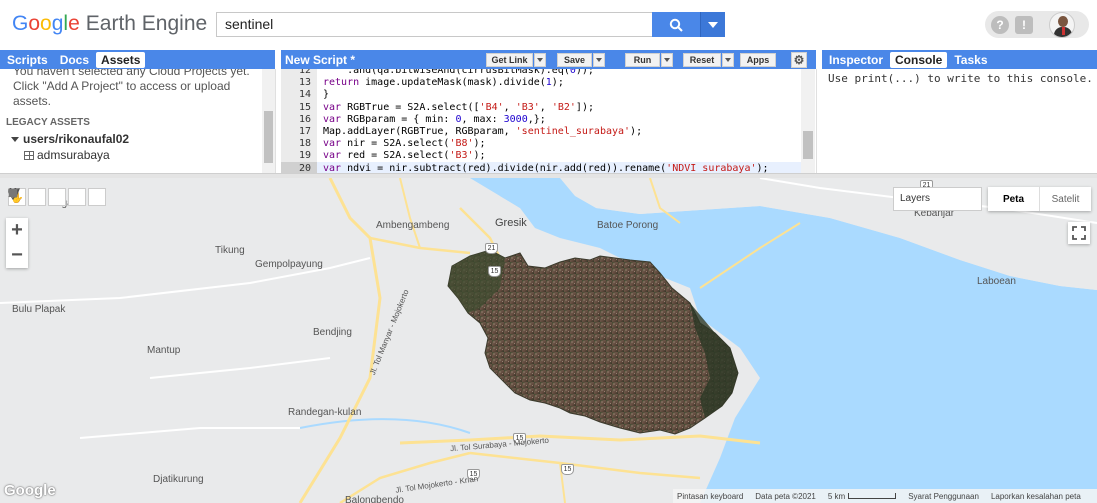 Image resolution: width=1097 pixels, height=503 pixels. What do you see at coordinates (599, 60) in the screenshot?
I see `save-menu` at bounding box center [599, 60].